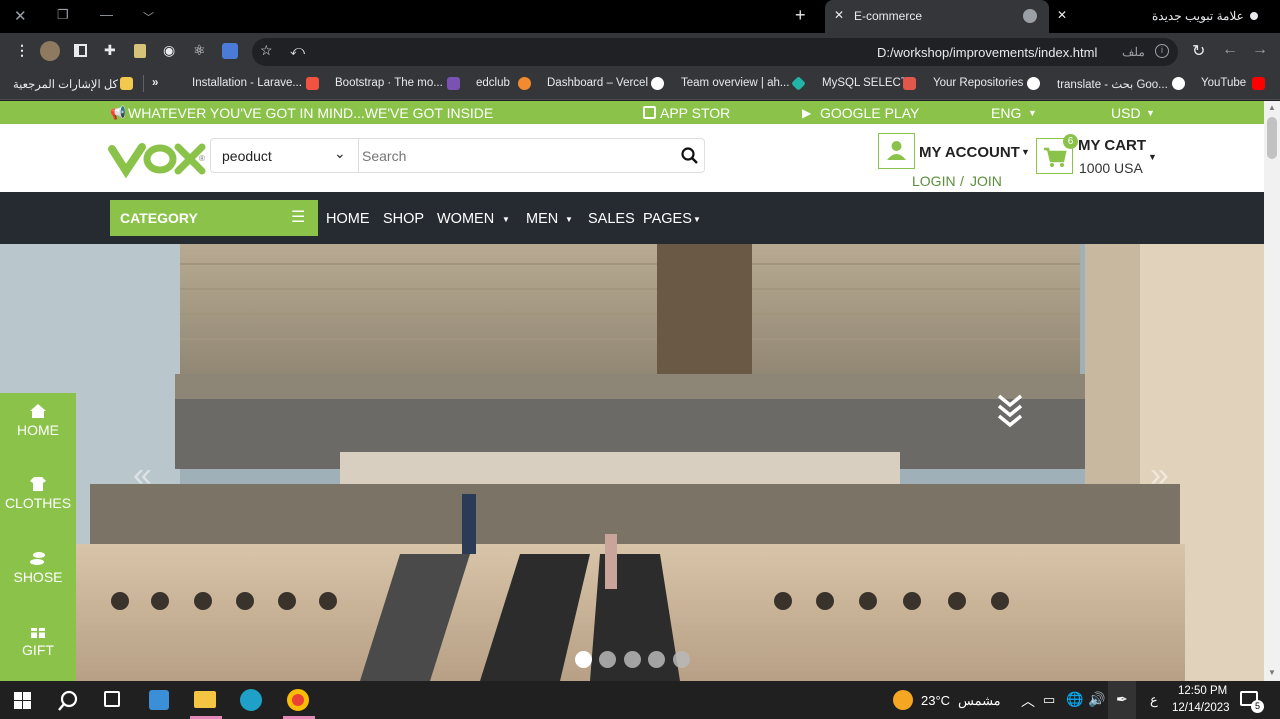  I want to click on user-icon, so click(896, 150).